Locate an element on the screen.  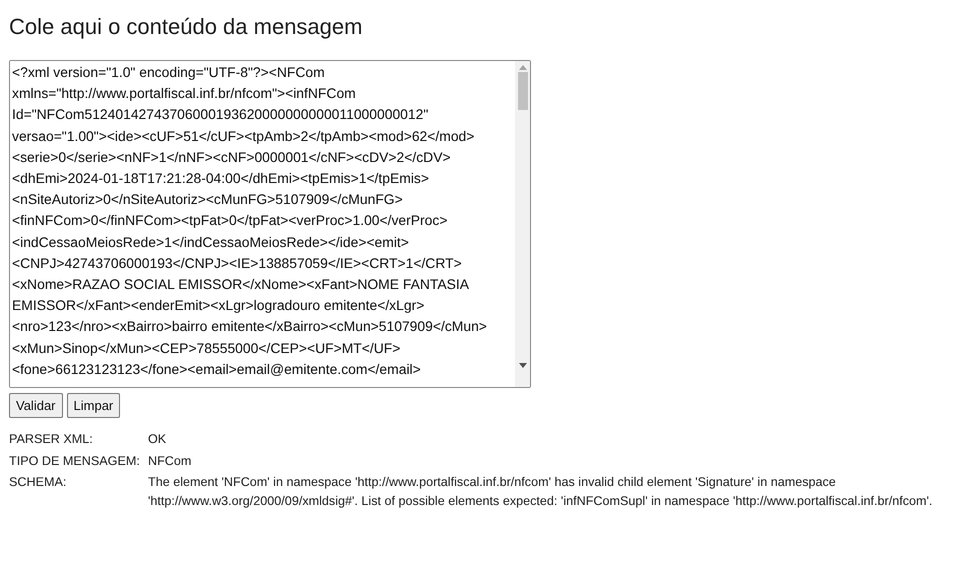
clear-button: Limpar is located at coordinates (93, 405).